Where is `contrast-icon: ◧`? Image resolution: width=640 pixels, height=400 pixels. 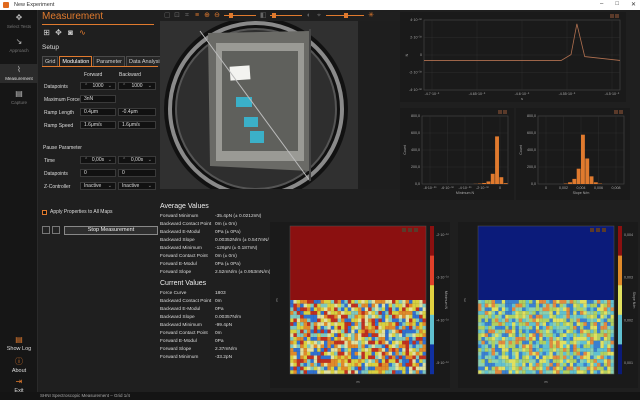
contrast-icon: ◧ is located at coordinates (263, 15).